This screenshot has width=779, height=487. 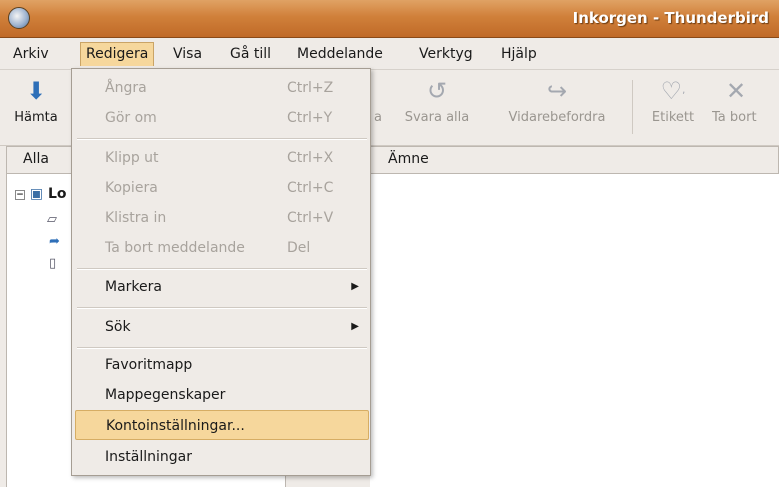 I want to click on collapse-toggle-icon: −, so click(x=20, y=195).